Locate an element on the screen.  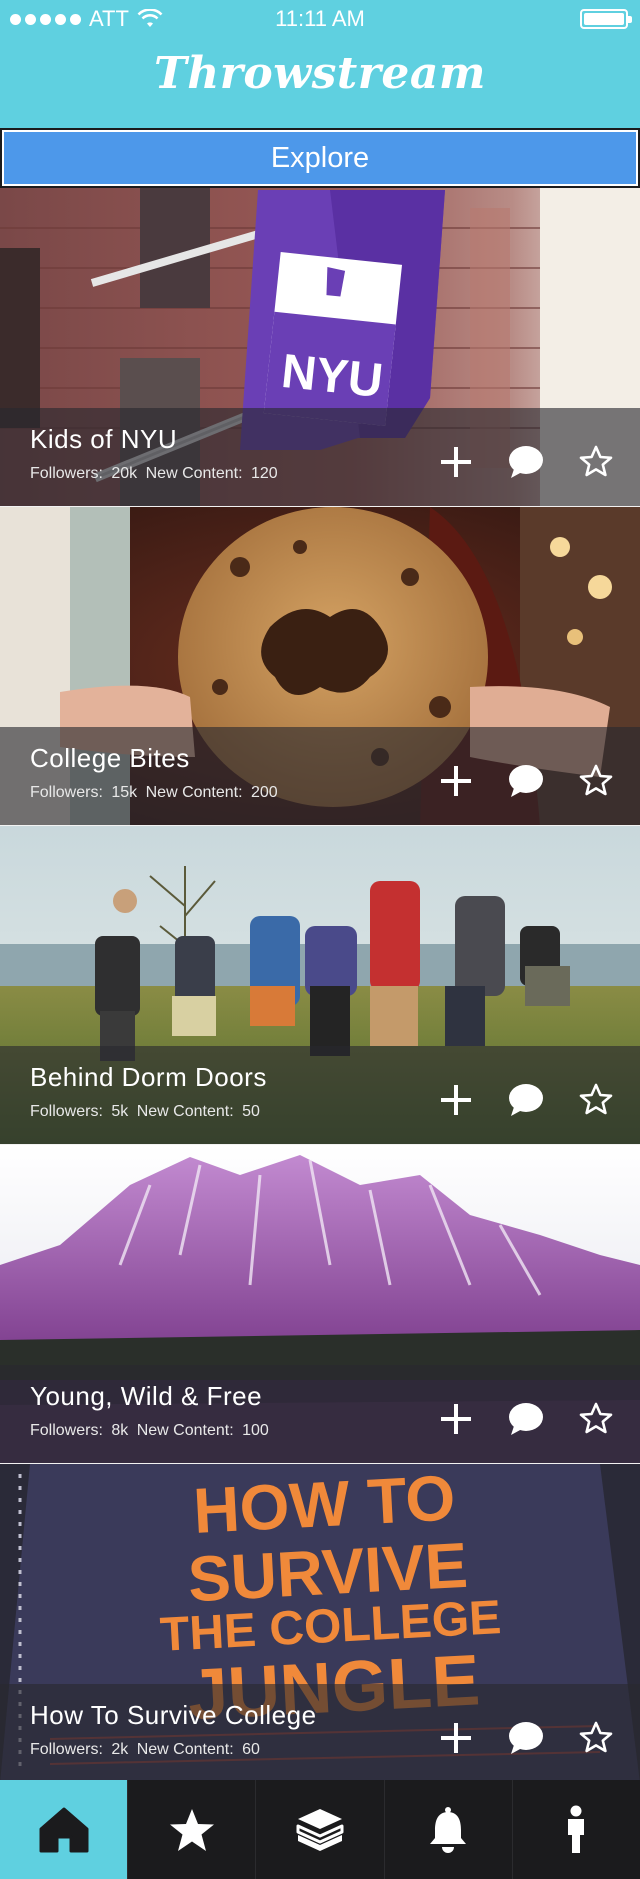
stream-stats: Followers: 5k New Content: 50 is located at coordinates (145, 1111).